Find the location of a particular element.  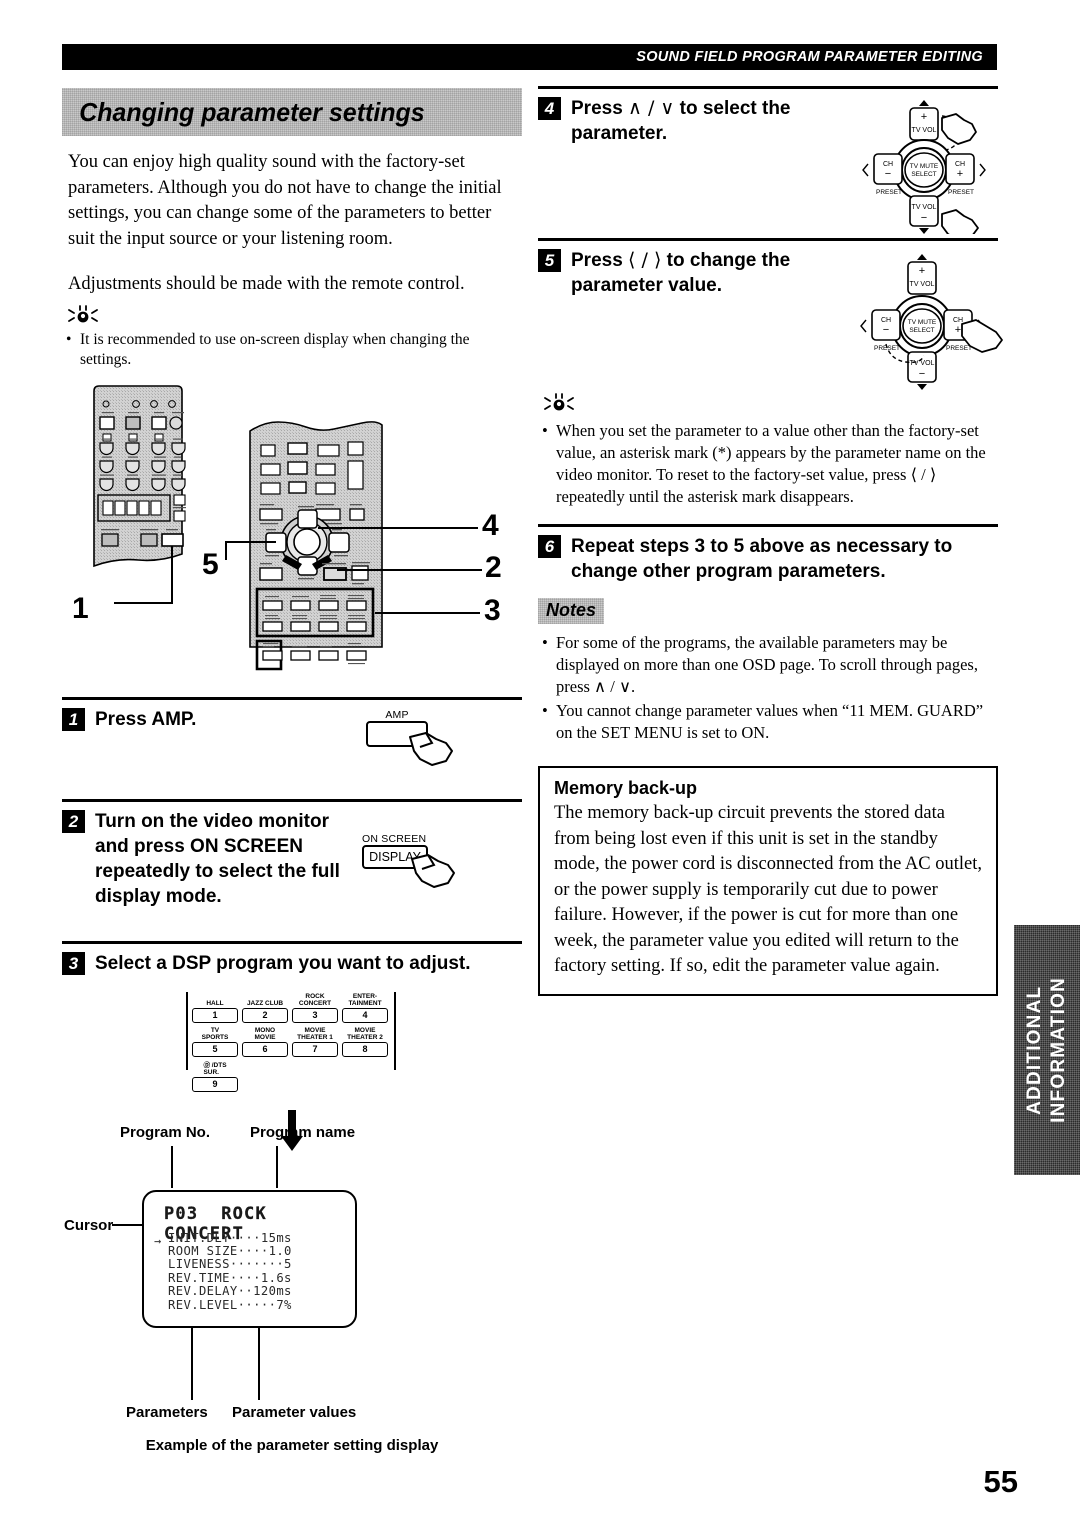

keypad-cell: ENTER- TAINMENT 4 is located at coordinates (365, 1007).